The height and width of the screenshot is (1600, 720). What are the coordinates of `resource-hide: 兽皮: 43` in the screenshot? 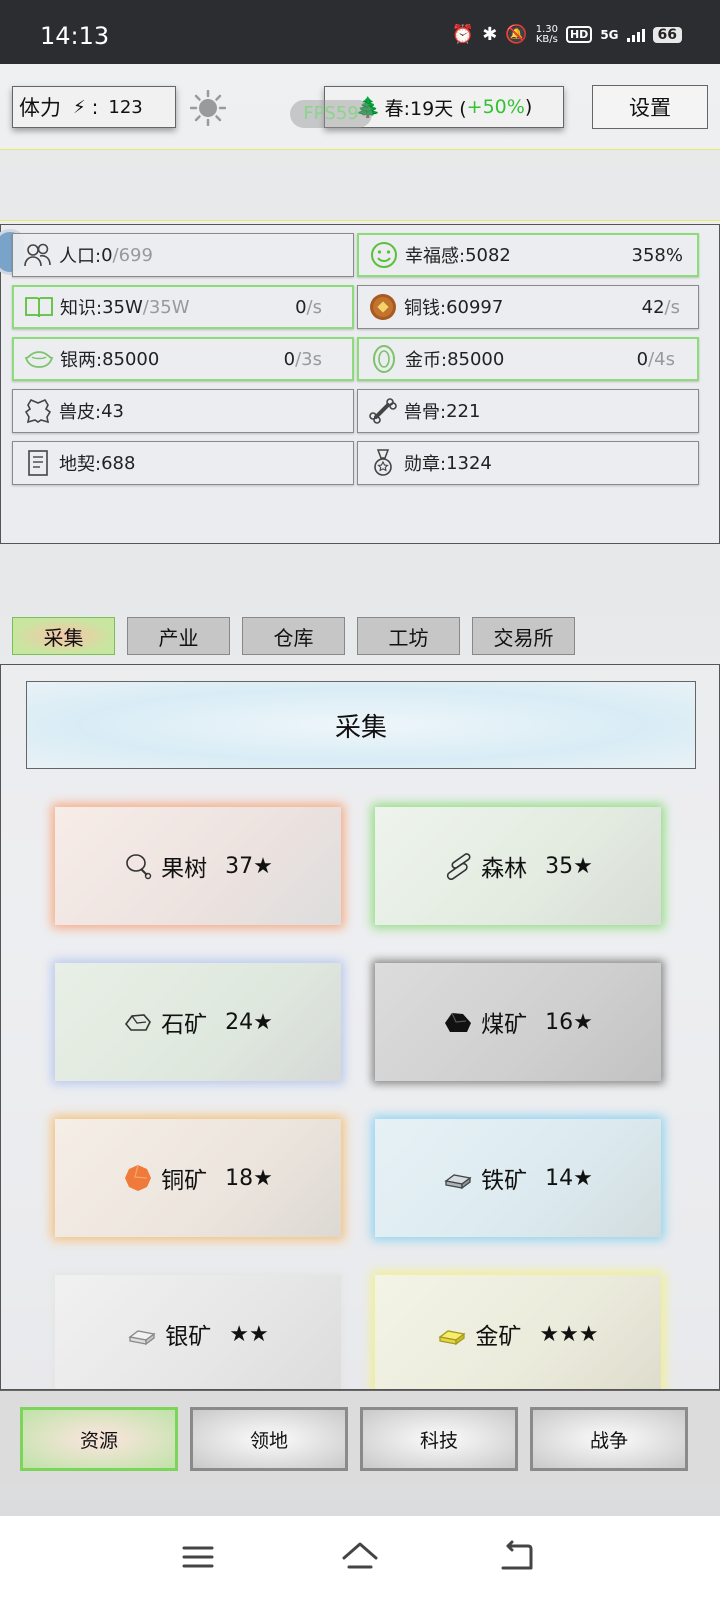 It's located at (183, 411).